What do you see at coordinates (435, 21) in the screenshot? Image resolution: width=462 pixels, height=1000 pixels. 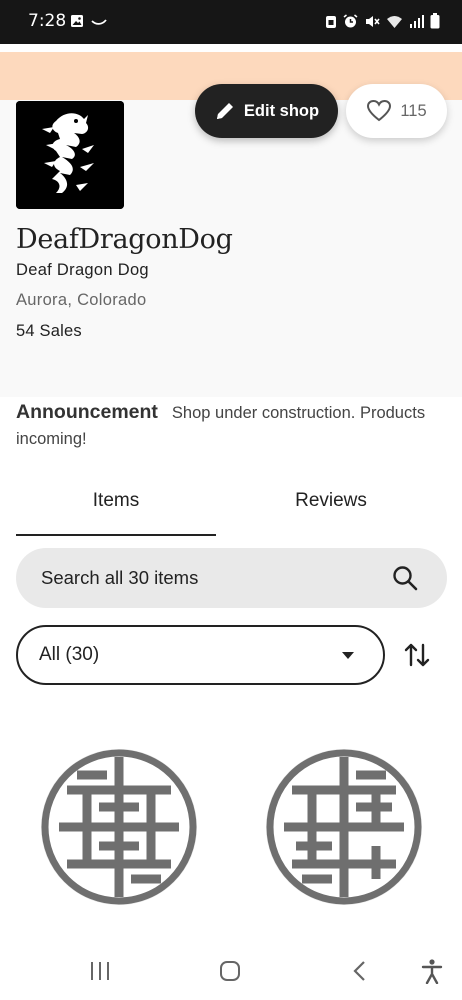 I see `battery-icon` at bounding box center [435, 21].